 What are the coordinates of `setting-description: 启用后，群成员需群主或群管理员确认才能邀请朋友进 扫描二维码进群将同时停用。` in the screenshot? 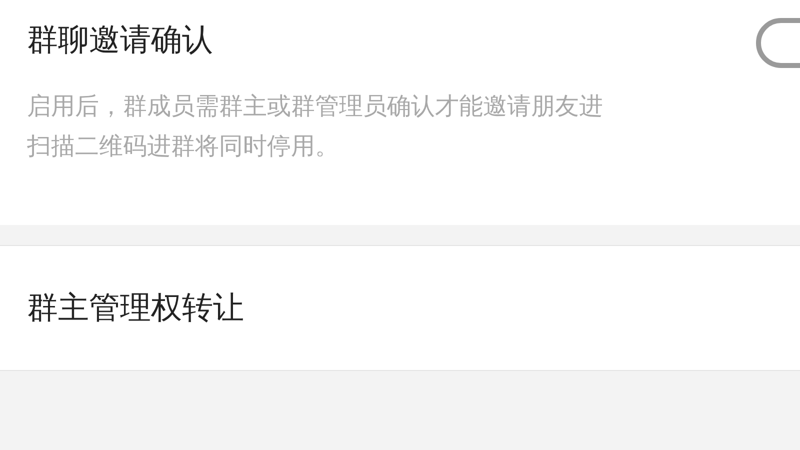 It's located at (315, 126).